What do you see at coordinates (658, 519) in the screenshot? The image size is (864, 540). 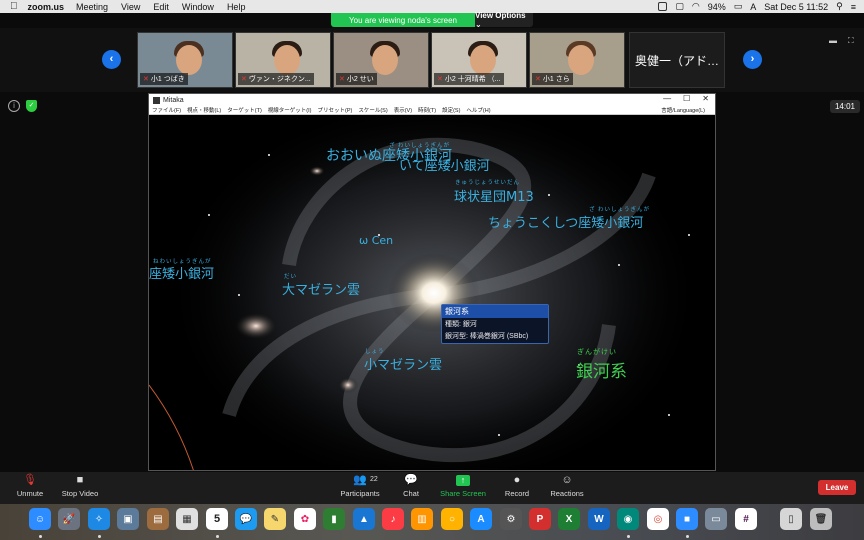 I see `chrome-icon: ◎` at bounding box center [658, 519].